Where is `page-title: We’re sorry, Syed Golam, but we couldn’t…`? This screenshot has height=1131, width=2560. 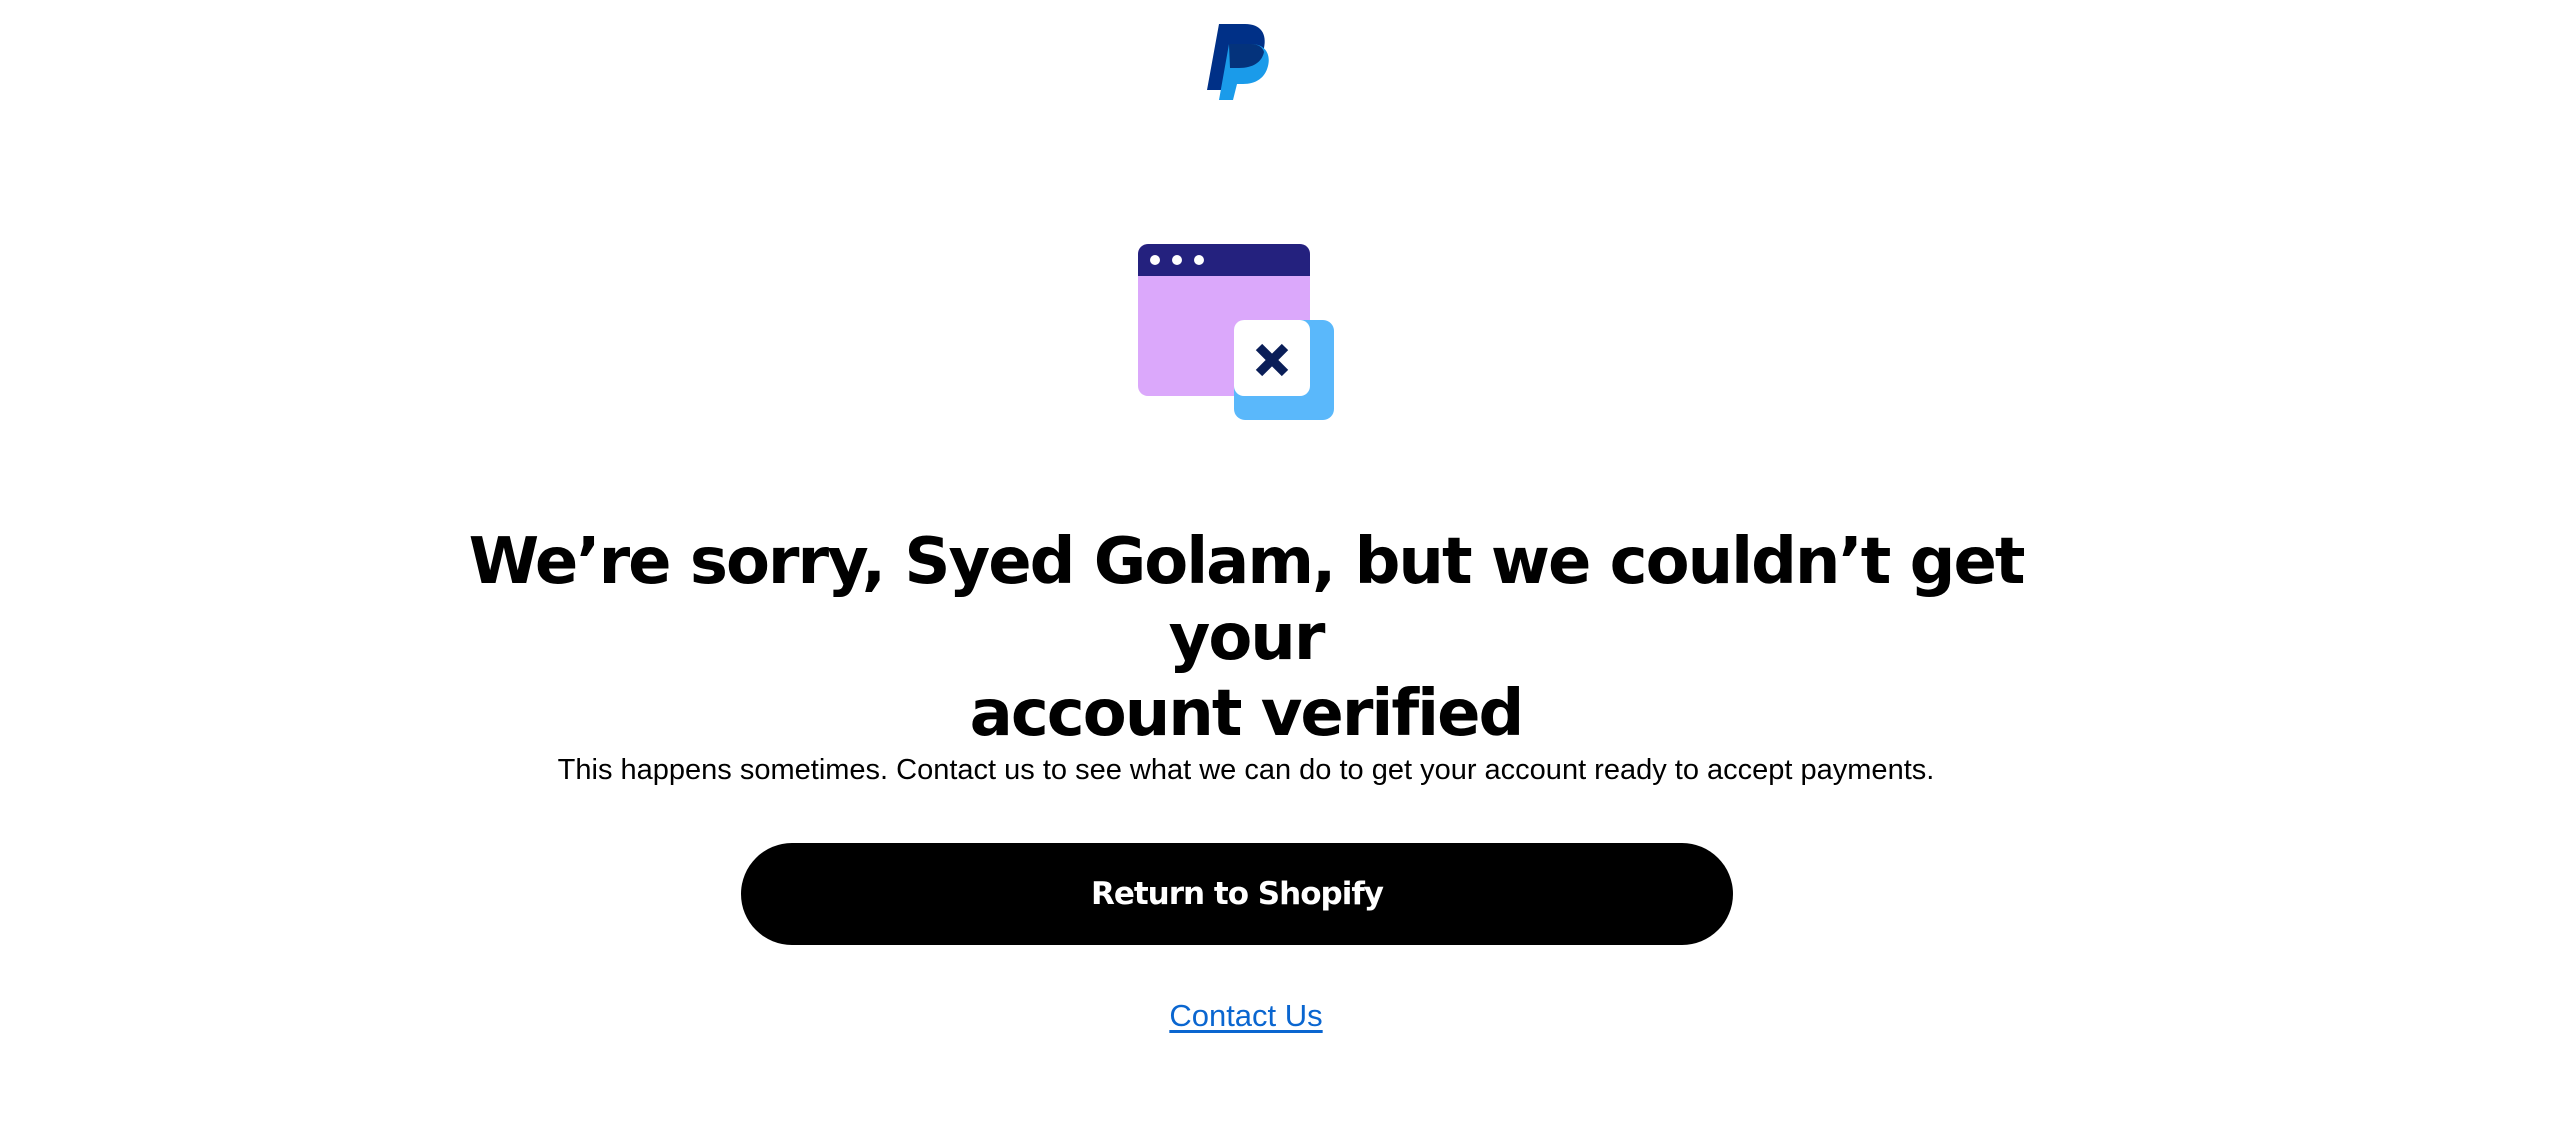 page-title: We’re sorry, Syed Golam, but we couldn’t… is located at coordinates (1246, 638).